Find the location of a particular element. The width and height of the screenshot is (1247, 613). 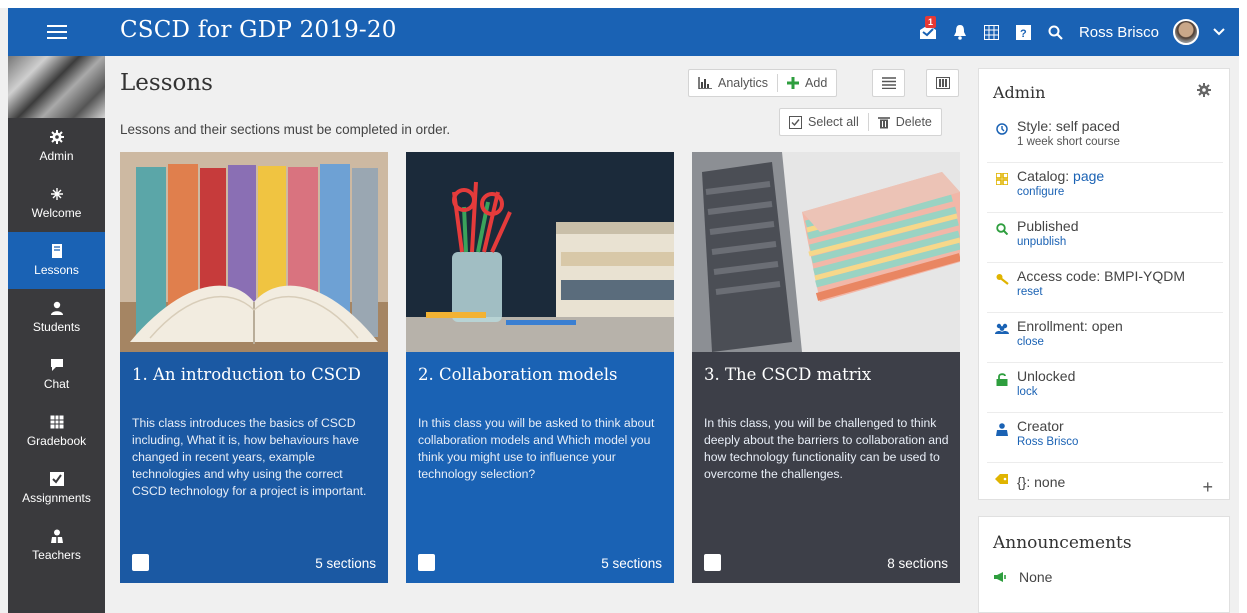

unpublish-link: unpublish is located at coordinates (1048, 242).